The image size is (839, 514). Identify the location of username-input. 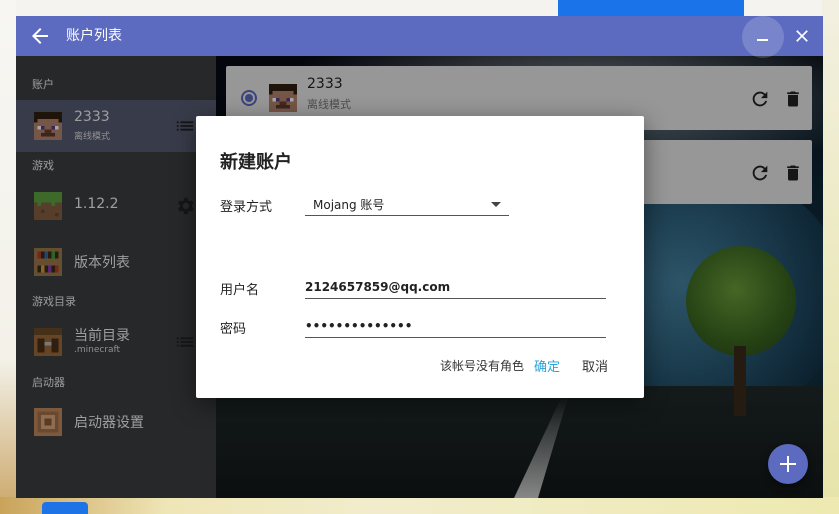
(455, 287).